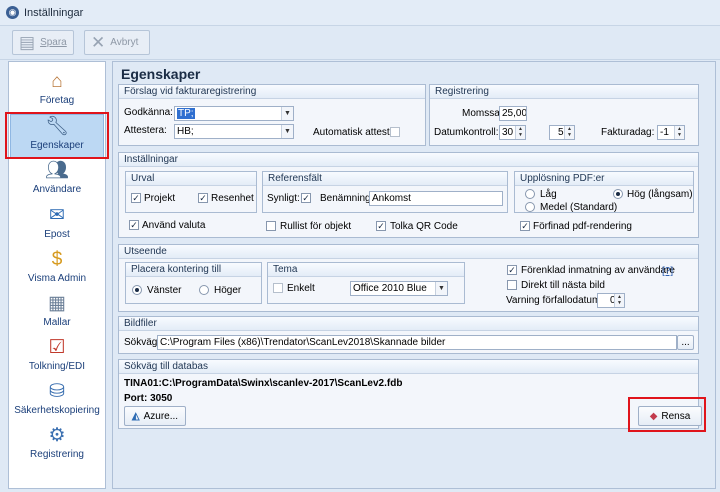 The height and width of the screenshot is (492, 720). Describe the element at coordinates (385, 179) in the screenshot. I see `group-referensfalt-title: Referensfält` at that location.